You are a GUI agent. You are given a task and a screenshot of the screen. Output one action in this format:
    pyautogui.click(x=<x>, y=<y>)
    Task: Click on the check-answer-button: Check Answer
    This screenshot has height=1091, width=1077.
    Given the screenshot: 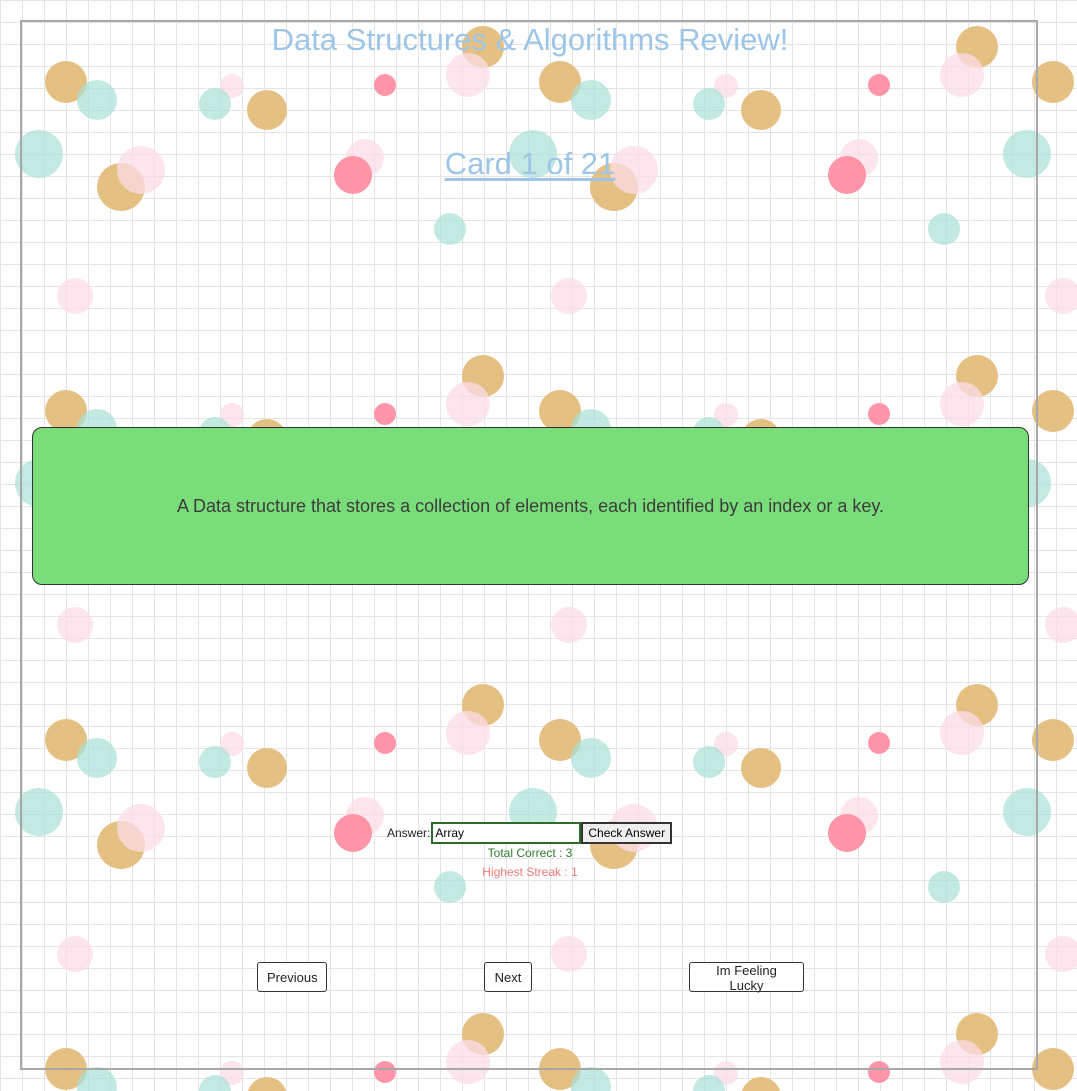 What is the action you would take?
    pyautogui.click(x=627, y=833)
    